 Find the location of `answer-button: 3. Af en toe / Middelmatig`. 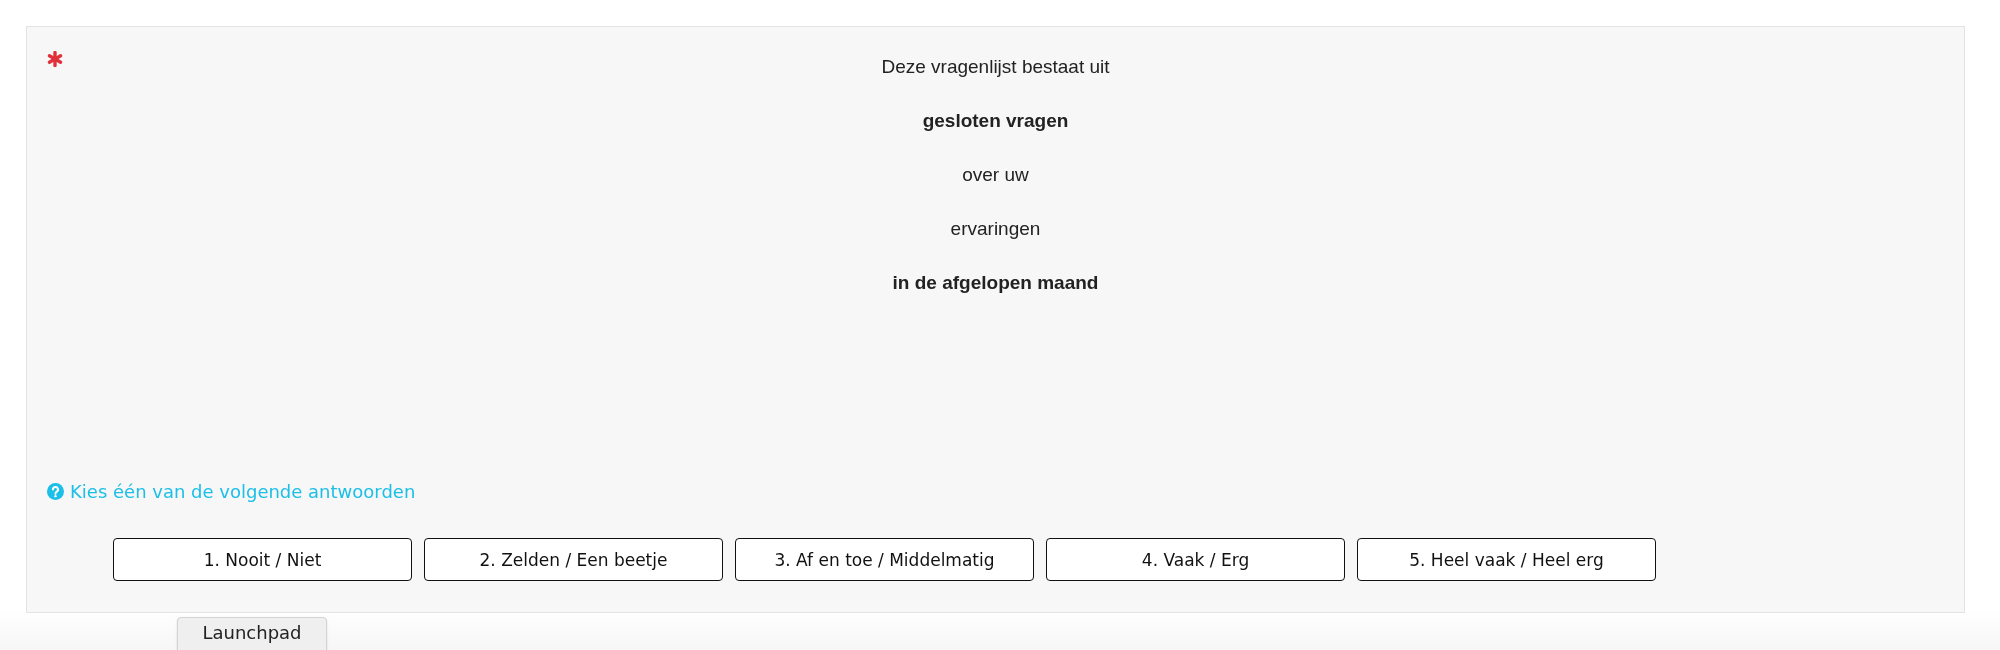

answer-button: 3. Af en toe / Middelmatig is located at coordinates (884, 559).